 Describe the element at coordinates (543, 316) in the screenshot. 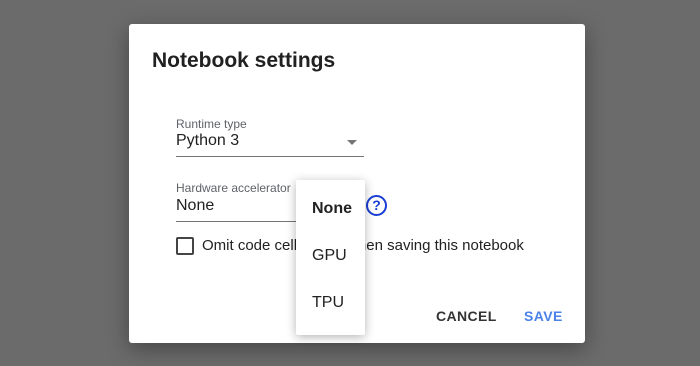

I see `save-button: SAVE` at that location.